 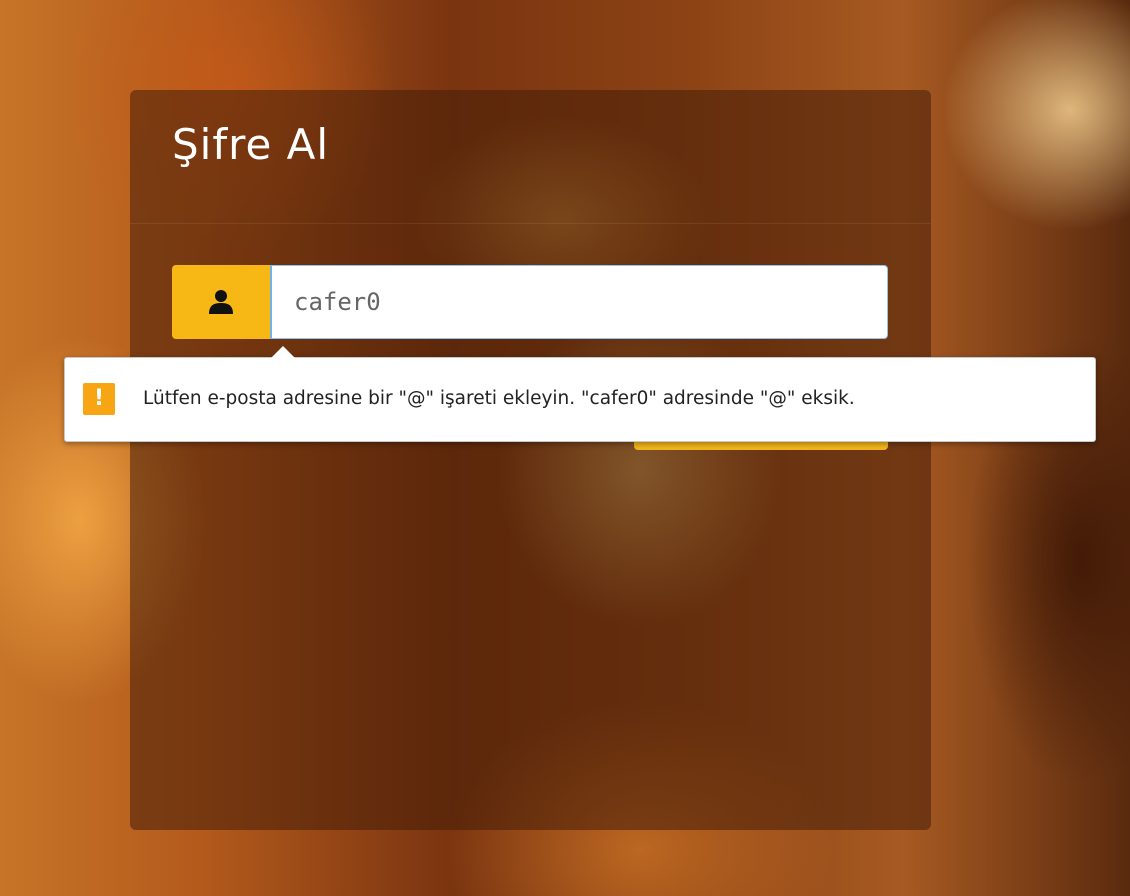 I want to click on email-input, so click(x=579, y=302).